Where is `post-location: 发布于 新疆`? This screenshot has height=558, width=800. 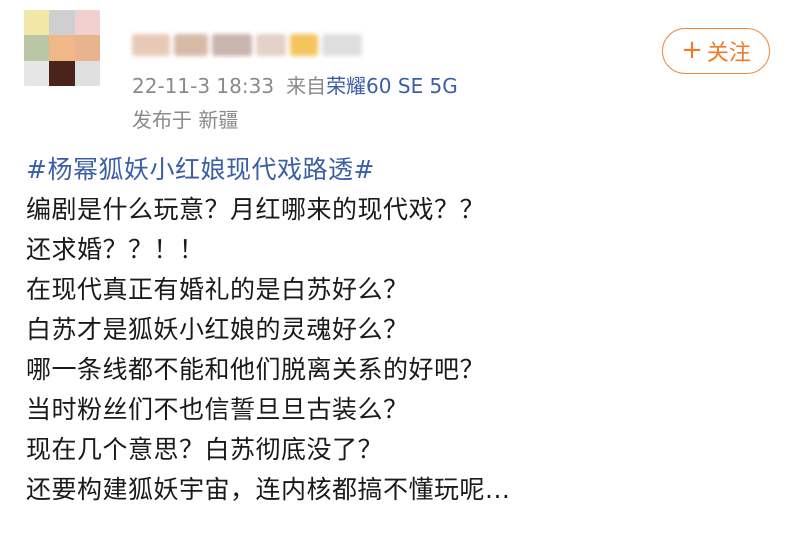
post-location: 发布于 新疆 is located at coordinates (185, 120).